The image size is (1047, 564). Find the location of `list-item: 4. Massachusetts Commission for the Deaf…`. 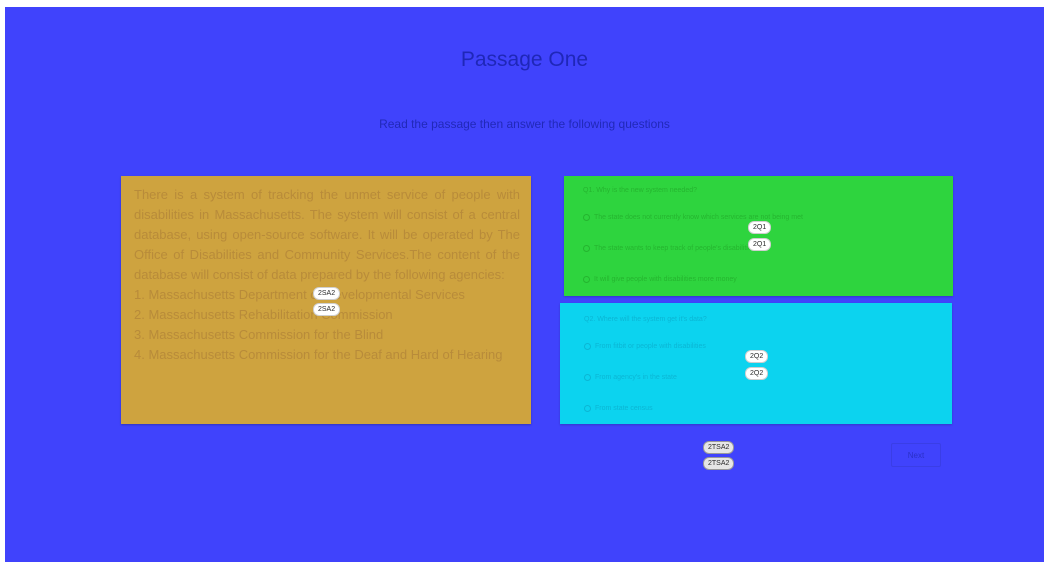

list-item: 4. Massachusetts Commission for the Deaf… is located at coordinates (318, 354).